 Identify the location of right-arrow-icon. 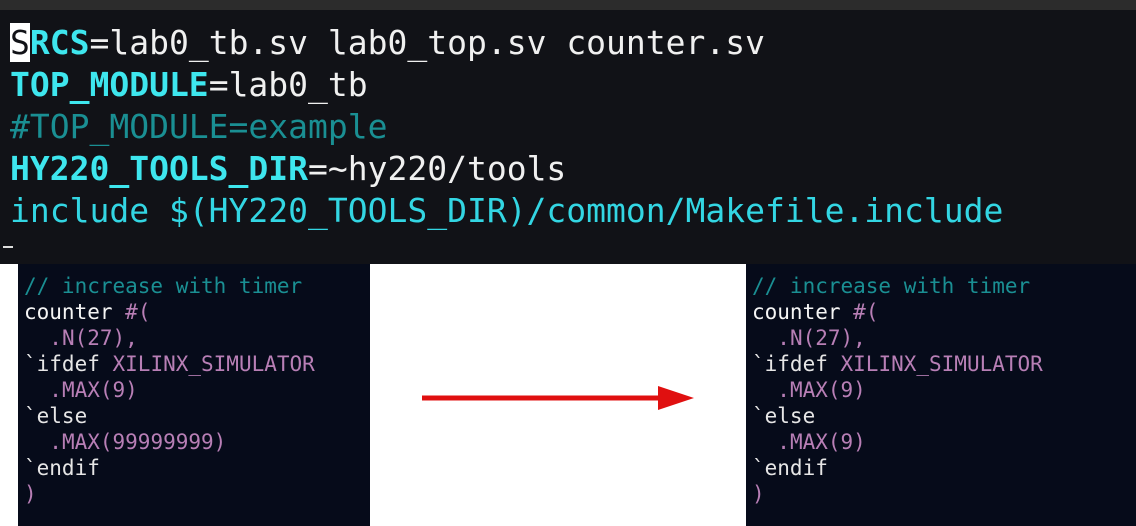
(558, 398).